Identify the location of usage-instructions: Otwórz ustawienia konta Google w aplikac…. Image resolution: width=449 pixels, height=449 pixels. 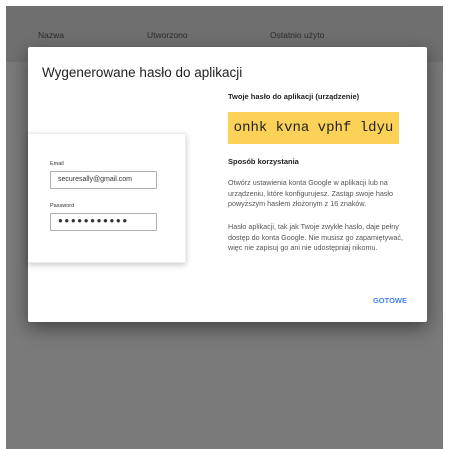
(311, 193).